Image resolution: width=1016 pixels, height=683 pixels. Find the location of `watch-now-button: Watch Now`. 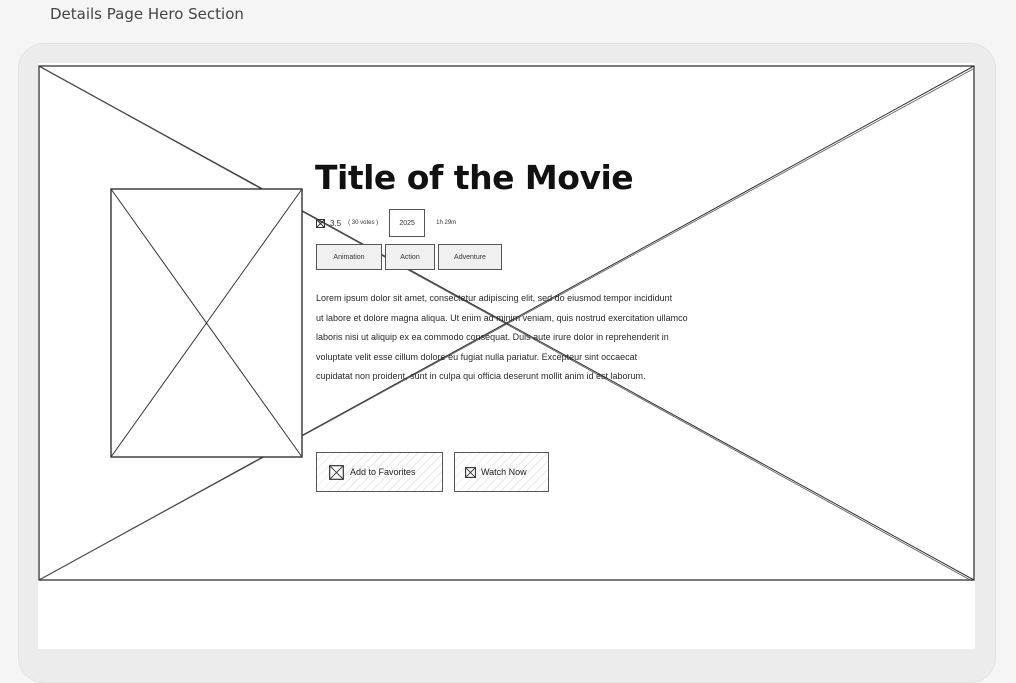

watch-now-button: Watch Now is located at coordinates (501, 472).